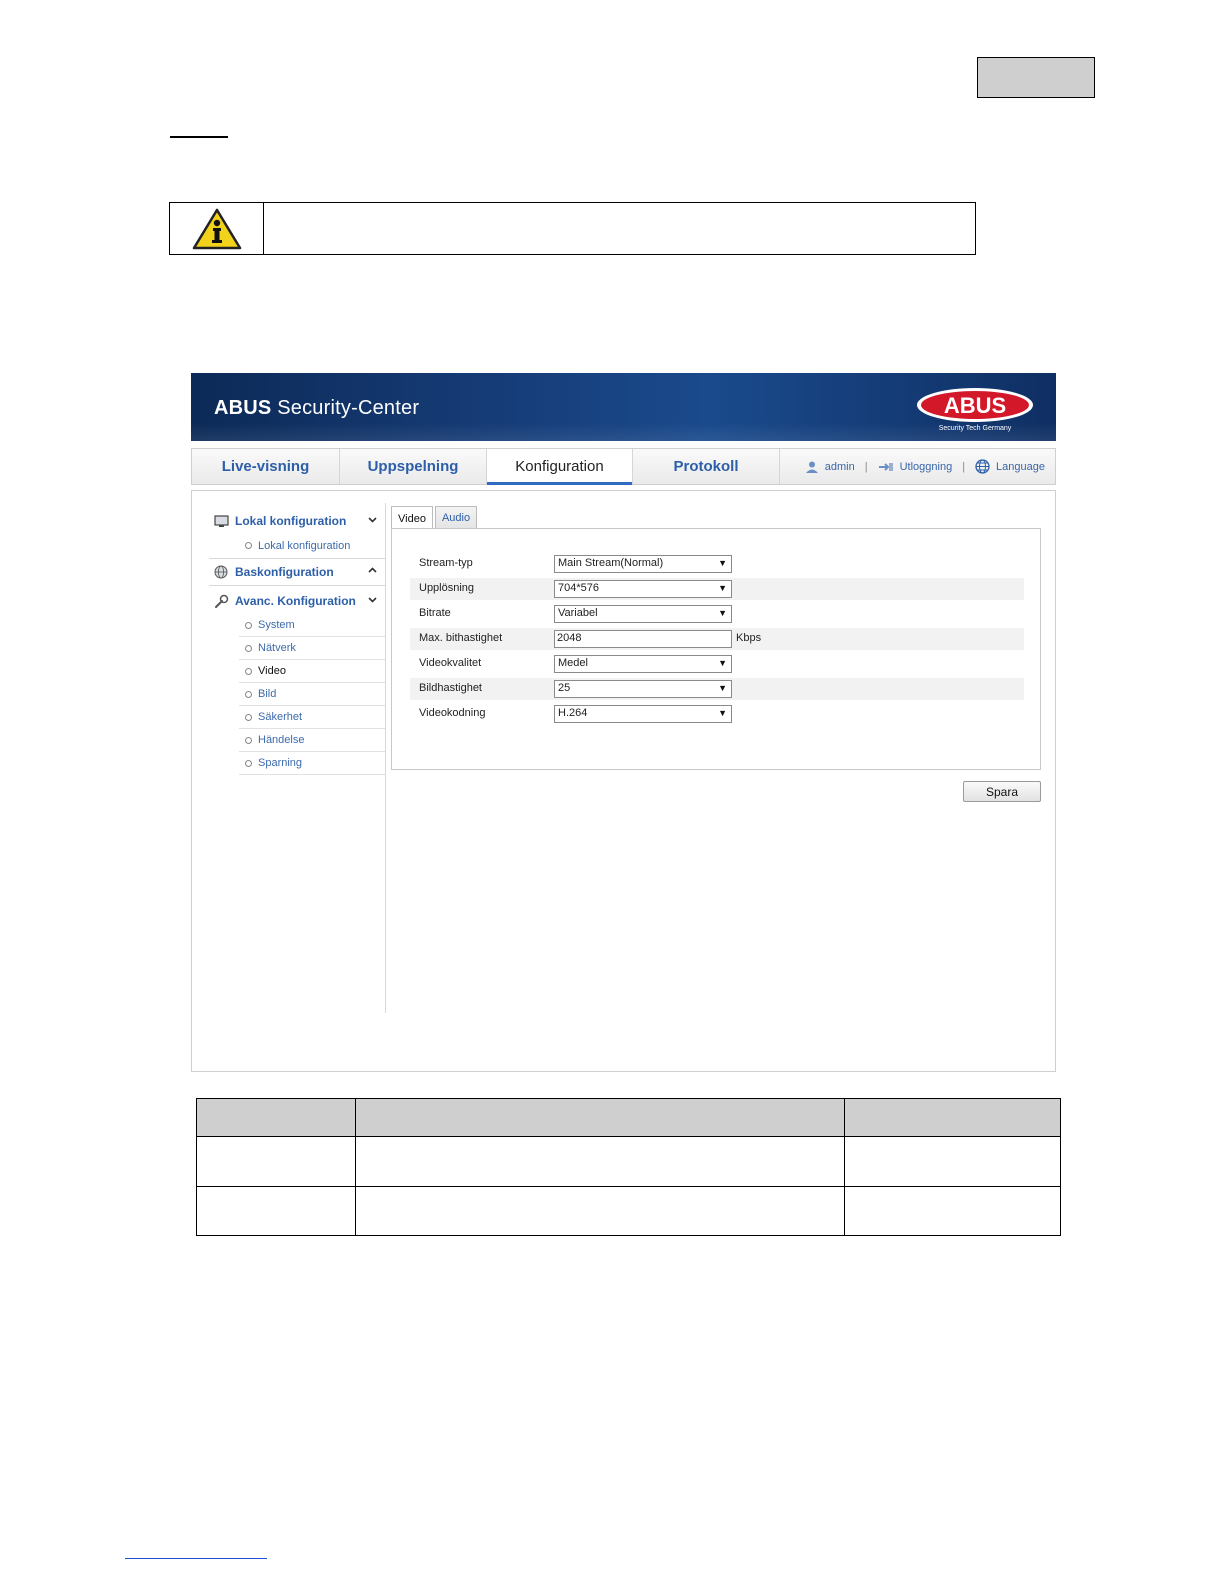 The width and height of the screenshot is (1224, 1584). Describe the element at coordinates (277, 648) in the screenshot. I see `sidebar-item-label: Nätverk` at that location.